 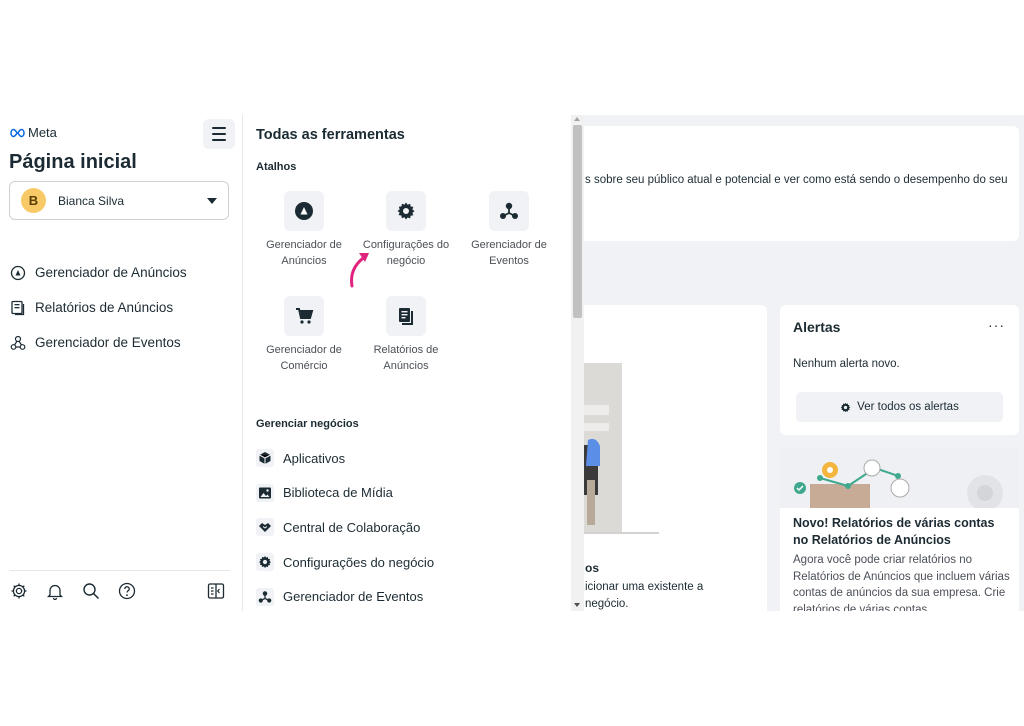 I want to click on image-icon, so click(x=265, y=492).